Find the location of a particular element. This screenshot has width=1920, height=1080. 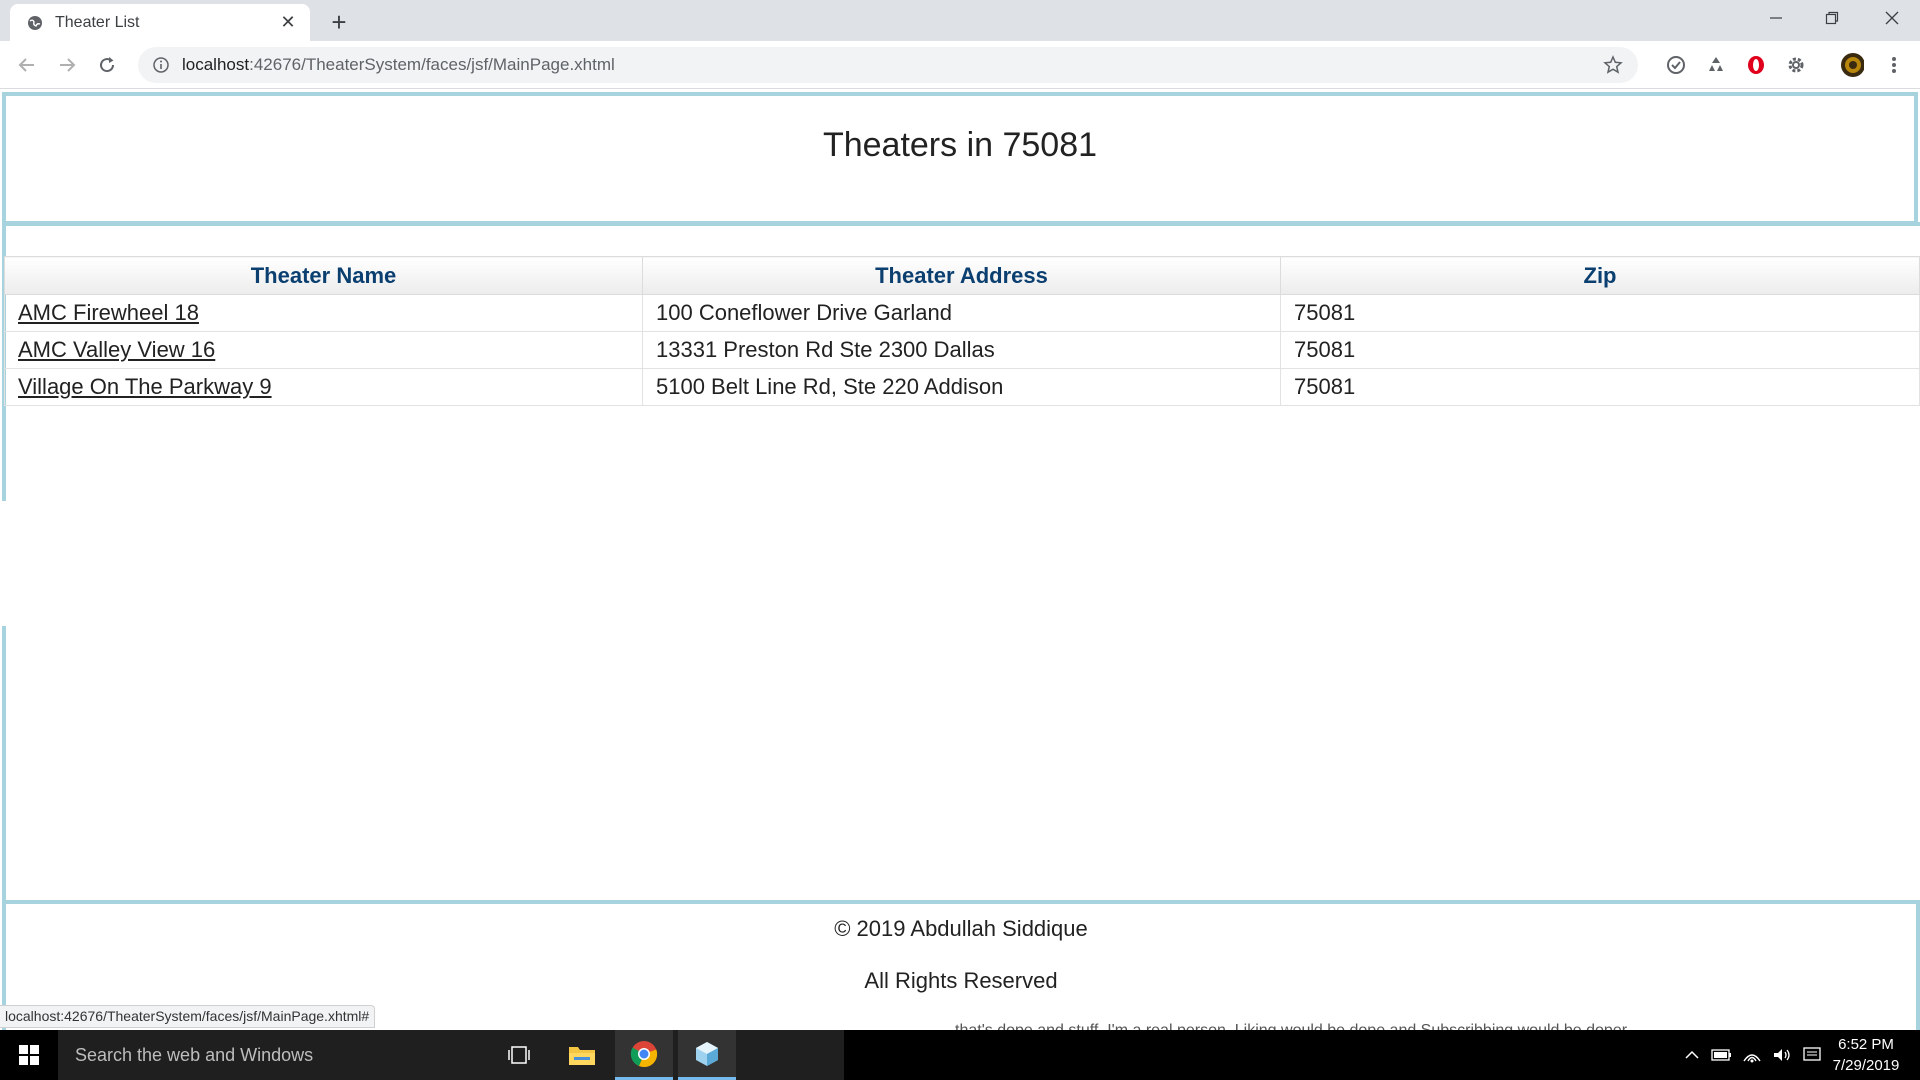

back-arrow-icon is located at coordinates (27, 65).